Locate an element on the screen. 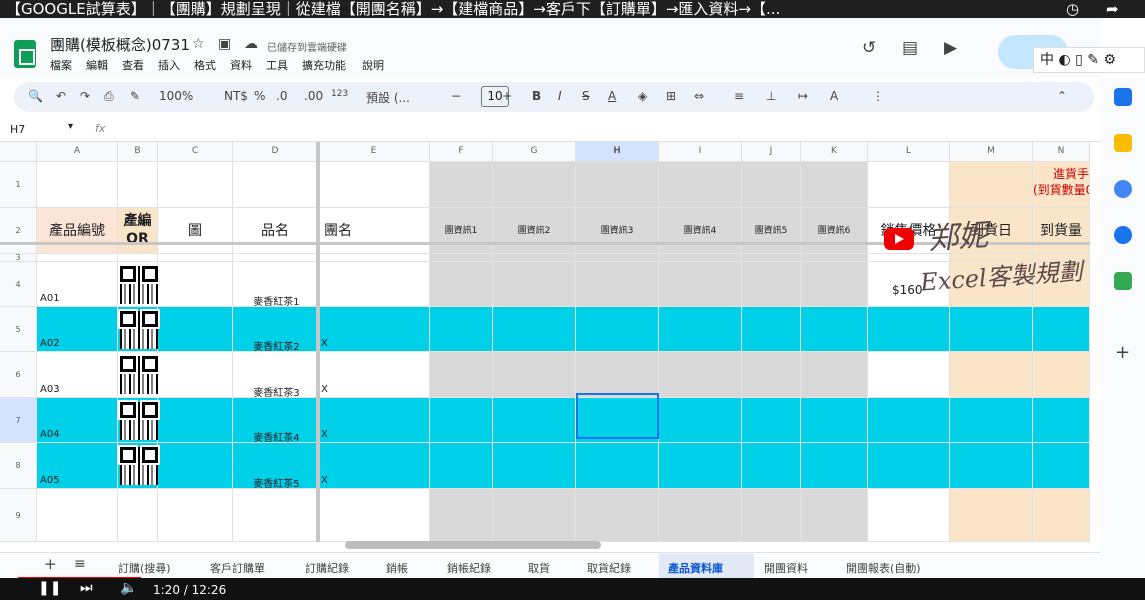 This screenshot has width=1145, height=600. menu-extensions: 擴充功能 is located at coordinates (324, 65).